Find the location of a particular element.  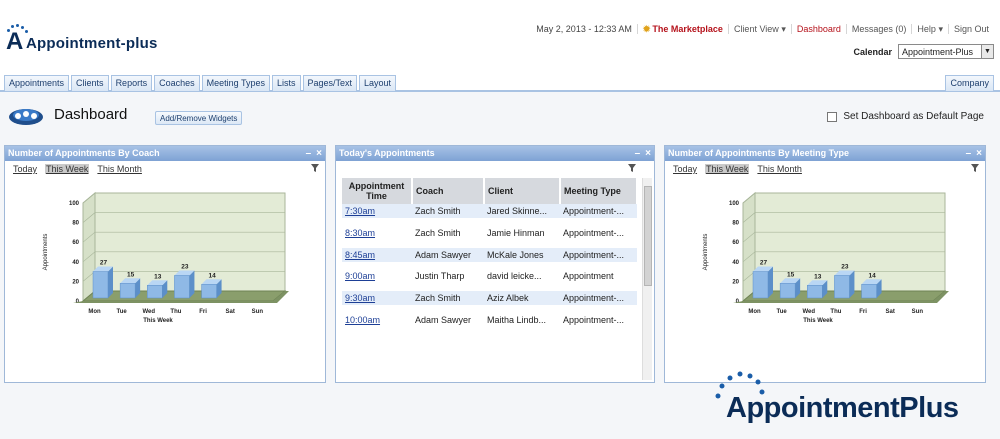

tab-company: Company is located at coordinates (969, 83).